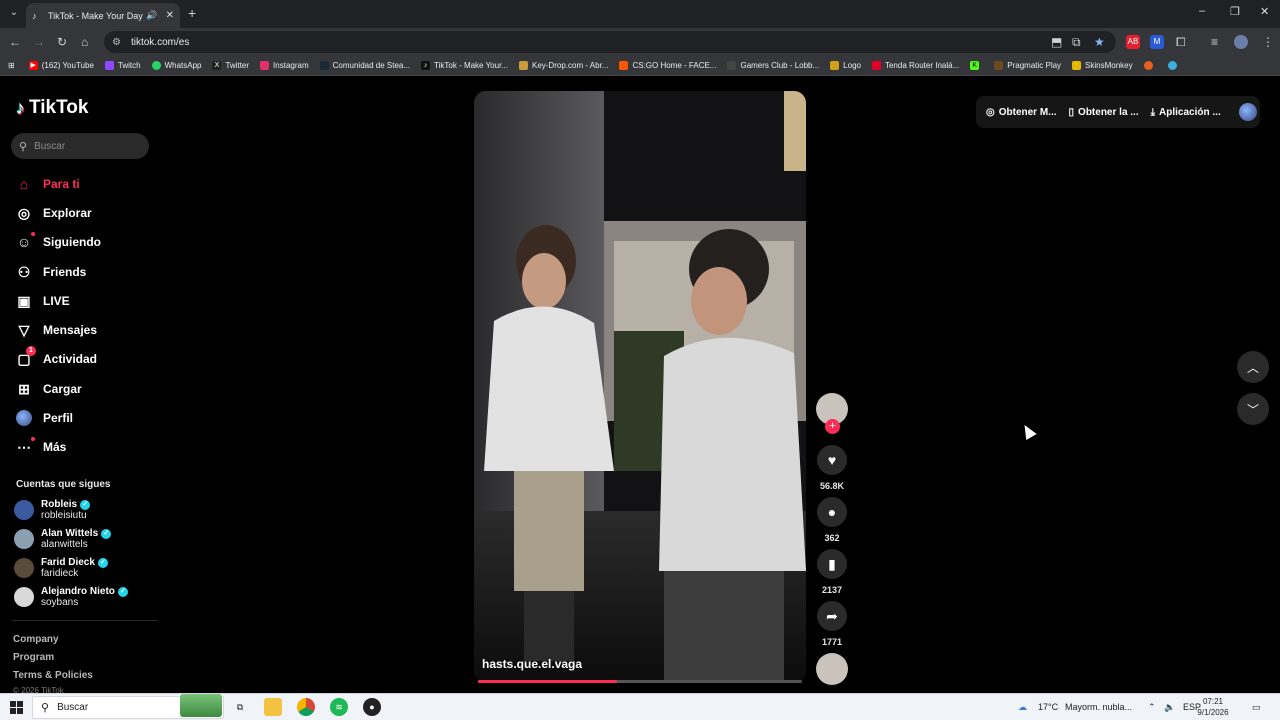  What do you see at coordinates (1253, 409) in the screenshot?
I see `next-video-button: ﹀` at bounding box center [1253, 409].